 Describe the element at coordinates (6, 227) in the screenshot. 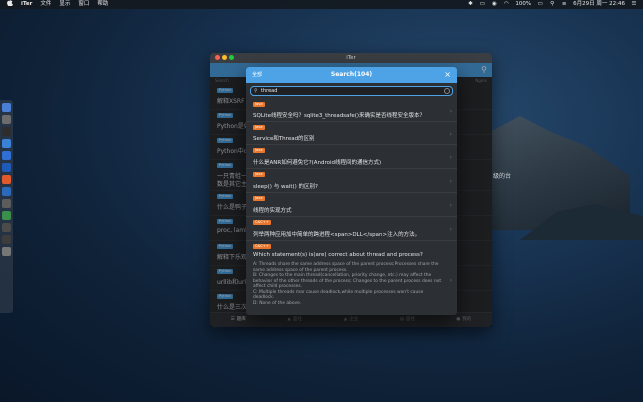

I see `activity-monitor-icon` at that location.